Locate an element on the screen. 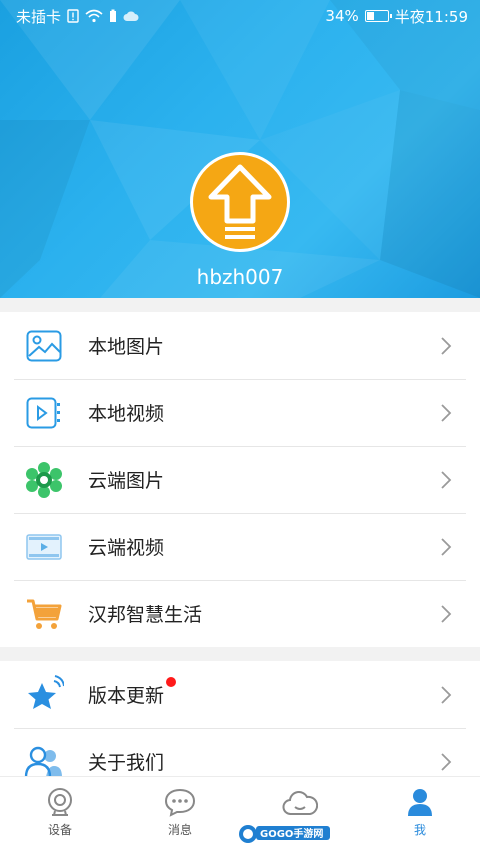 The image size is (480, 853). cloud-status-icon is located at coordinates (131, 16).